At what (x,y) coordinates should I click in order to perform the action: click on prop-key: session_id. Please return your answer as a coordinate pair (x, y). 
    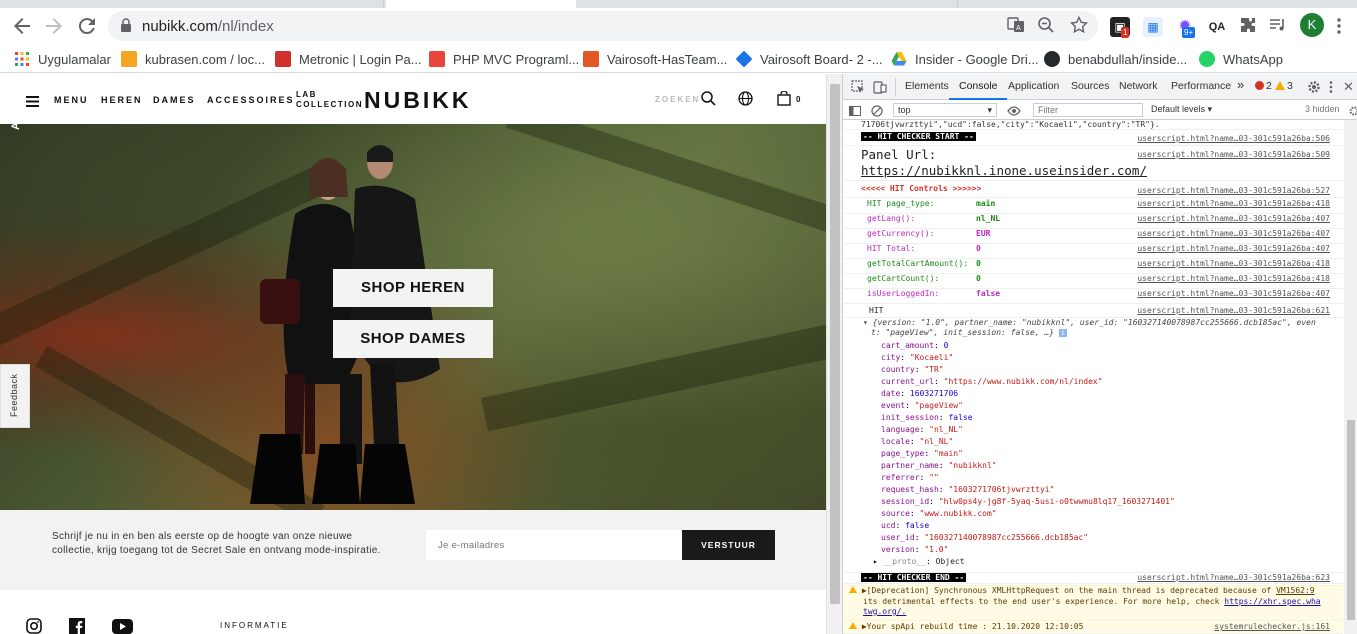
    Looking at the image, I should click on (905, 501).